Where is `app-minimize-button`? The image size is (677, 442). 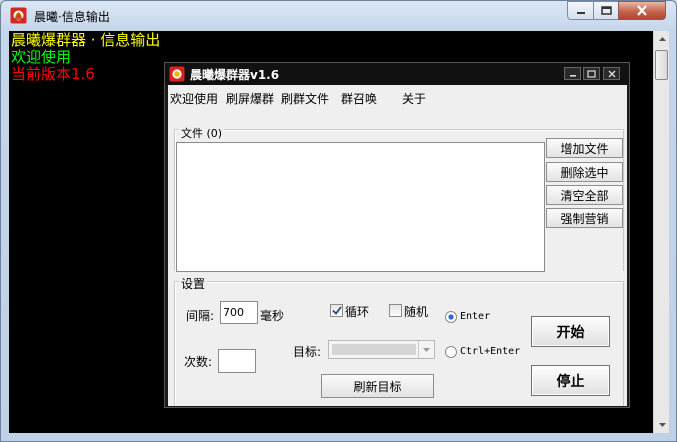
app-minimize-button is located at coordinates (572, 73).